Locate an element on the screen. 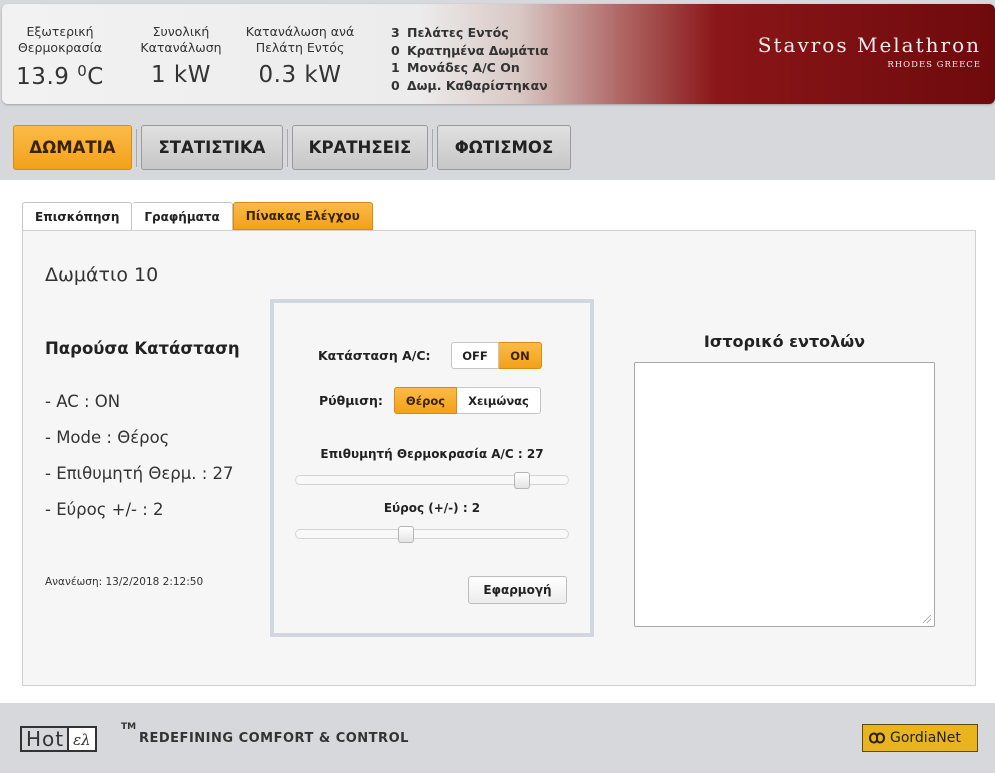 Image resolution: width=995 pixels, height=773 pixels. total-consumption-label: Συνολική Κατανάλωση is located at coordinates (181, 39).